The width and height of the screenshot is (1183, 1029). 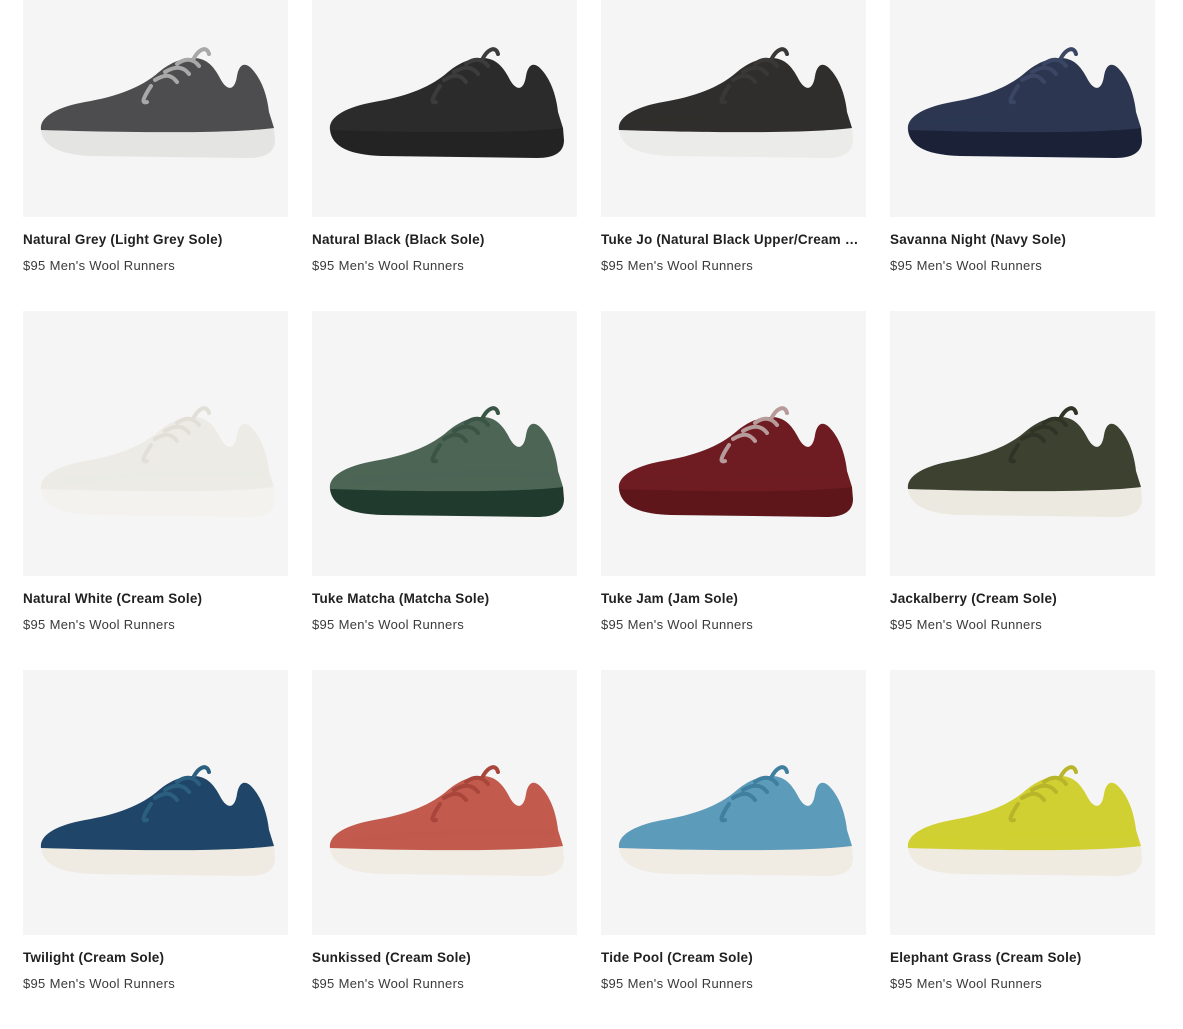 What do you see at coordinates (733, 239) in the screenshot?
I see `product-title: Tuke Jo (Natural Black Upper/Cream Sole)` at bounding box center [733, 239].